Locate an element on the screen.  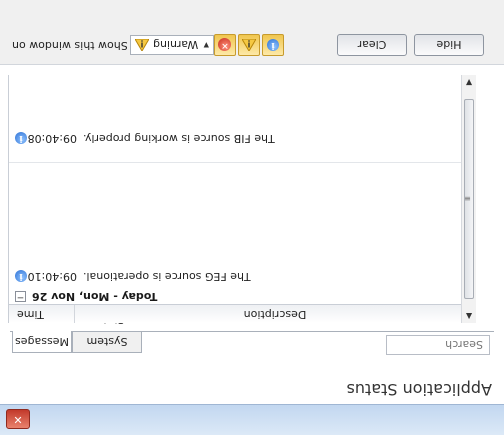
row-divider is located at coordinates (242, 162).